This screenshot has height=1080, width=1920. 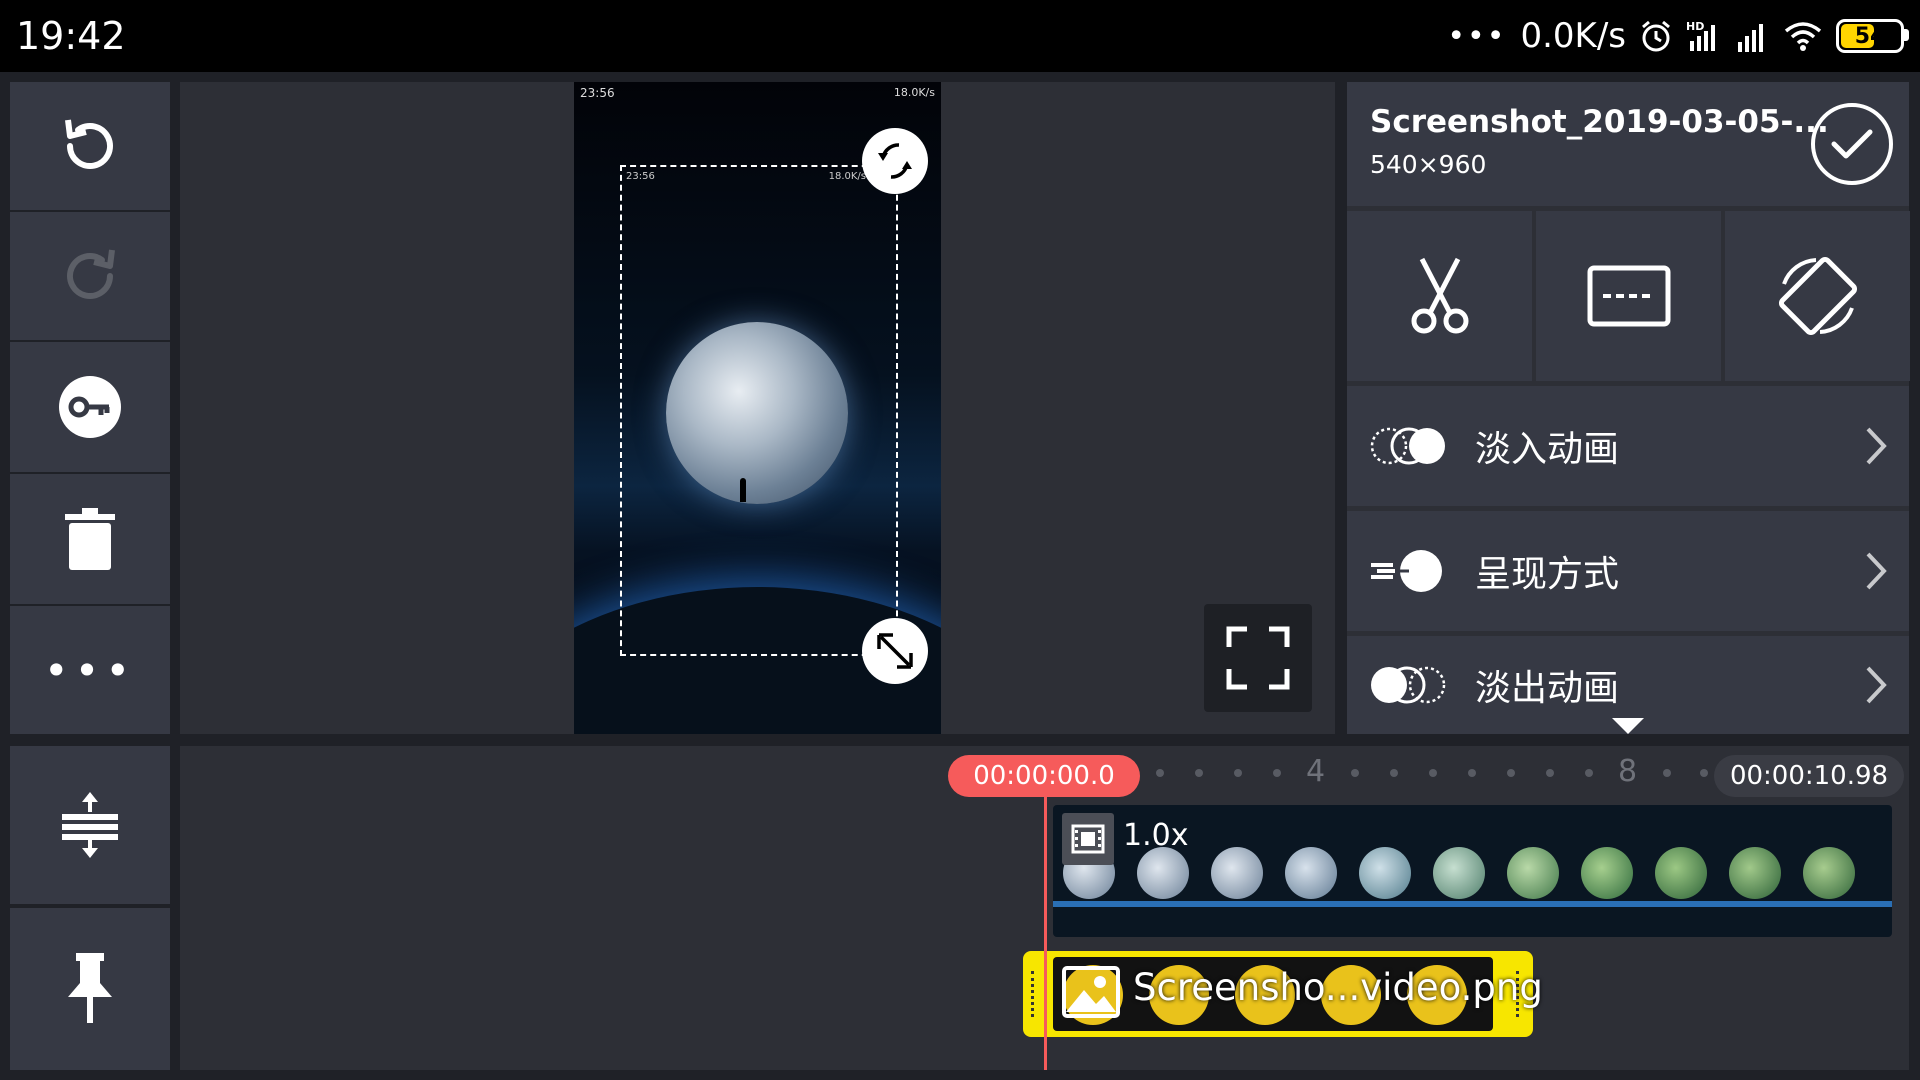 I want to click on more-button: •••, so click(x=90, y=670).